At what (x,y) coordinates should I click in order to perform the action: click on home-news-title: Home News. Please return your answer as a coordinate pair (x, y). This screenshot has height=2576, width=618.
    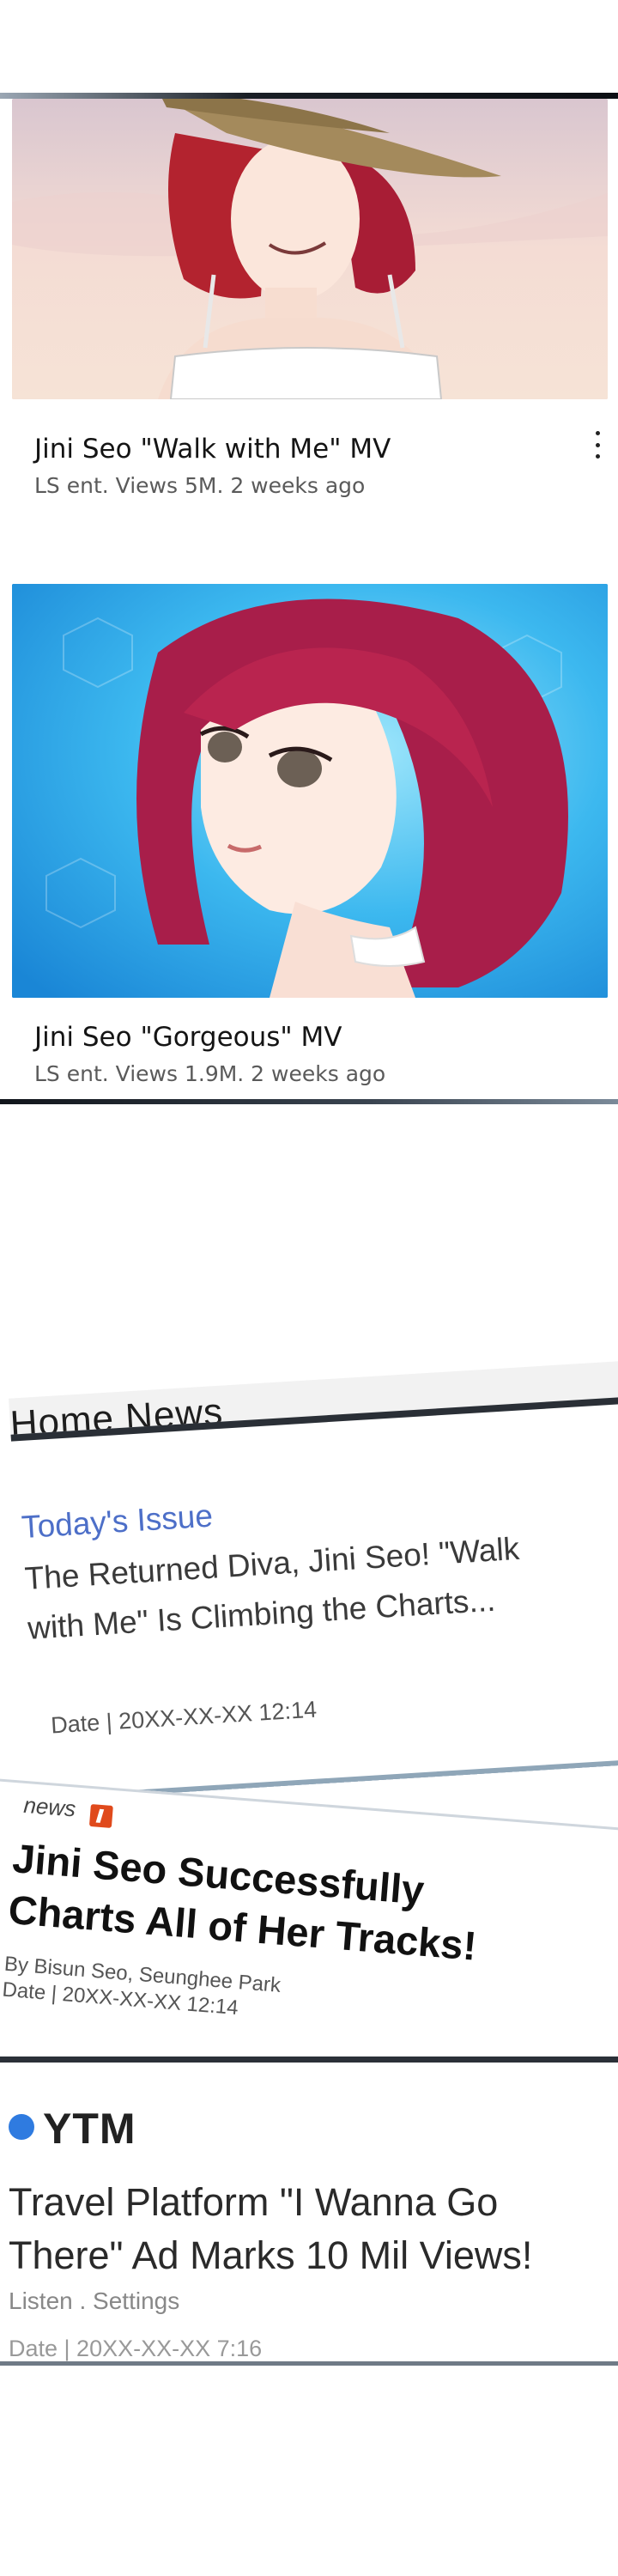
    Looking at the image, I should click on (117, 1416).